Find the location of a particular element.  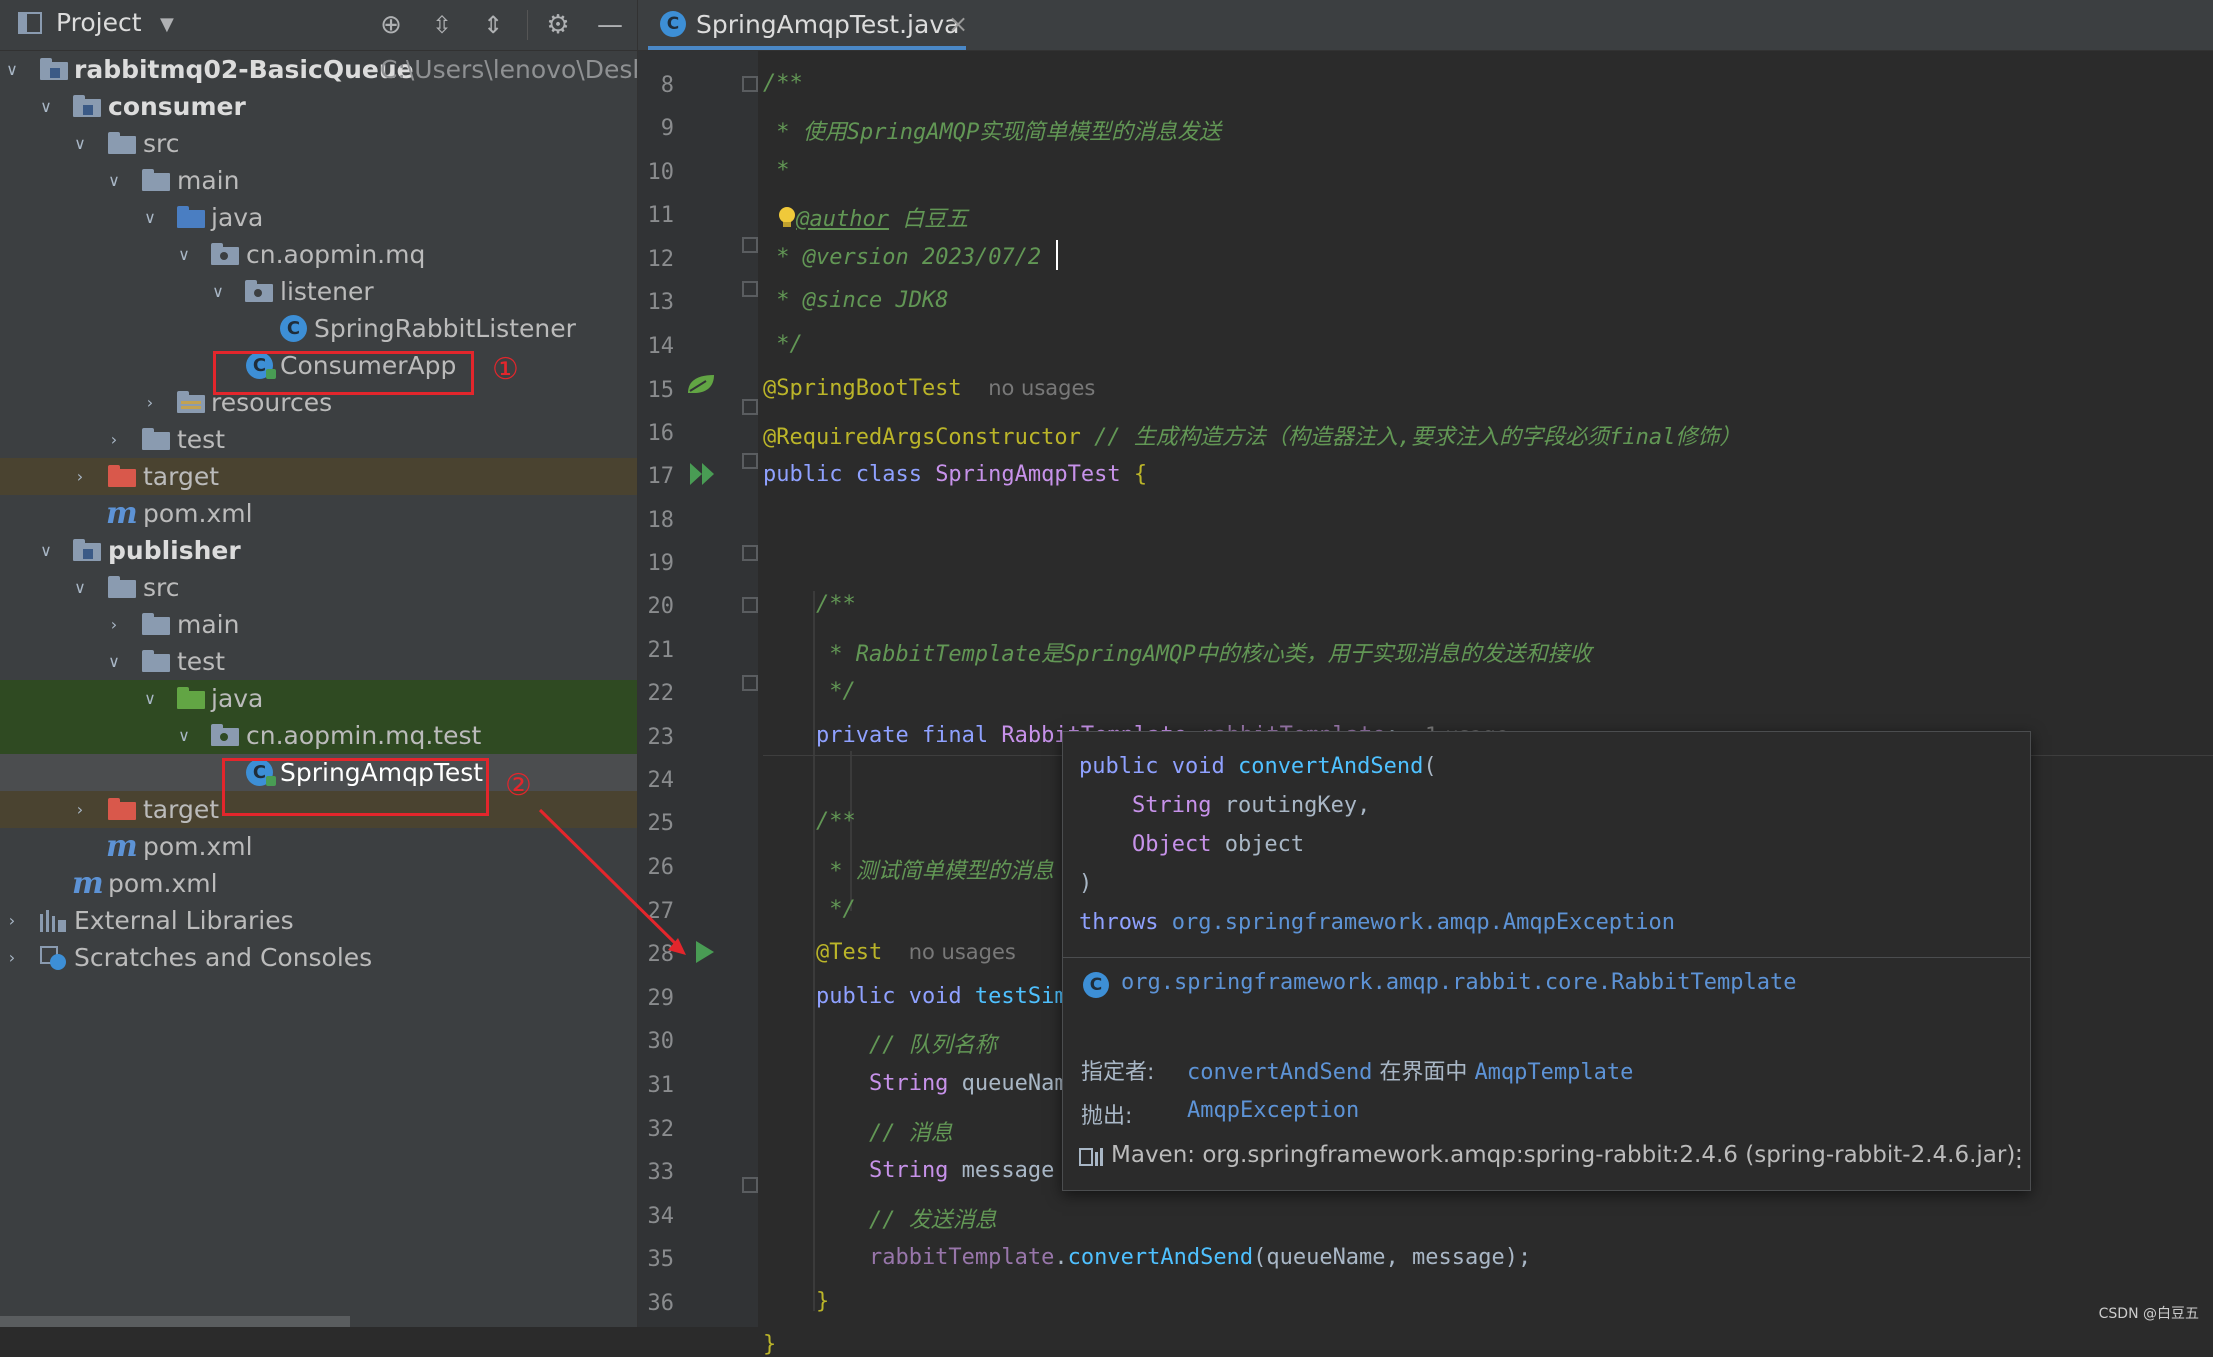

library-icon is located at coordinates (1093, 1157).